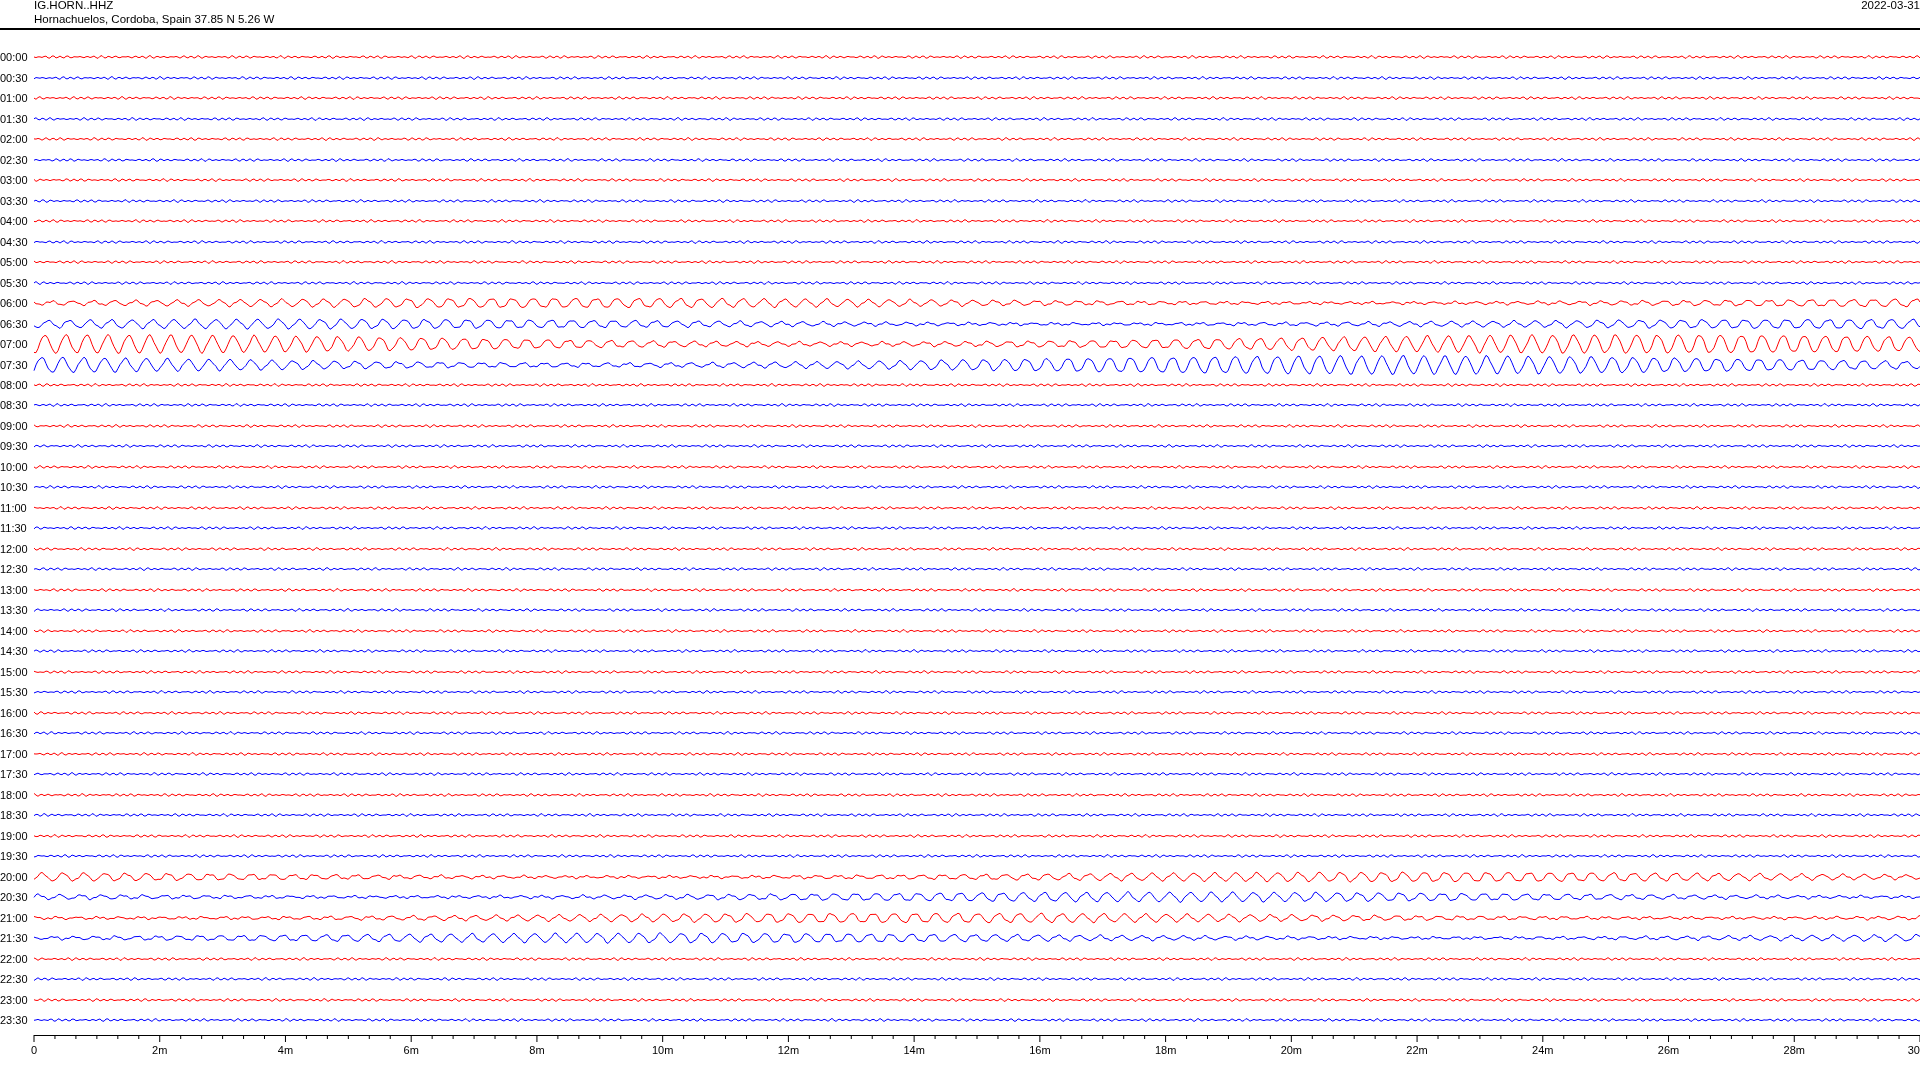  What do you see at coordinates (1417, 1050) in the screenshot?
I see `axis-tick-label: 22m` at bounding box center [1417, 1050].